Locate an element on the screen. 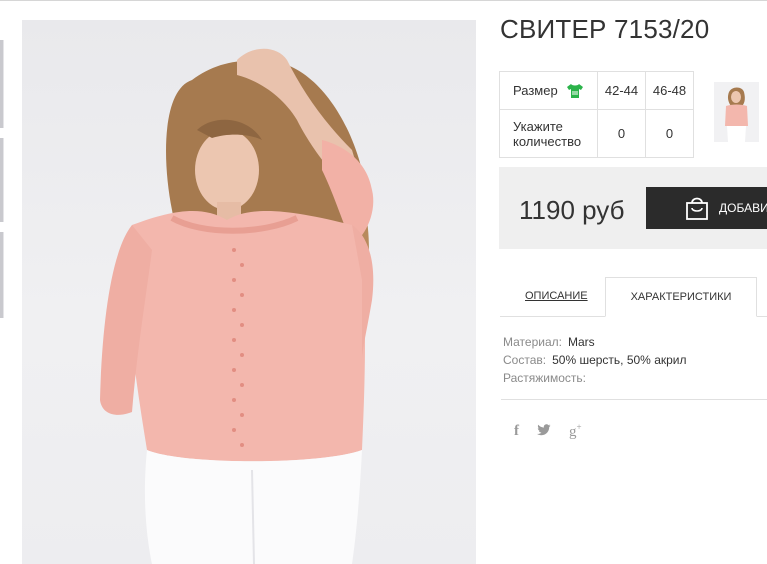 The height and width of the screenshot is (564, 767). tab-characteristics: ХАРАКТЕРИСТИКИ is located at coordinates (681, 297).